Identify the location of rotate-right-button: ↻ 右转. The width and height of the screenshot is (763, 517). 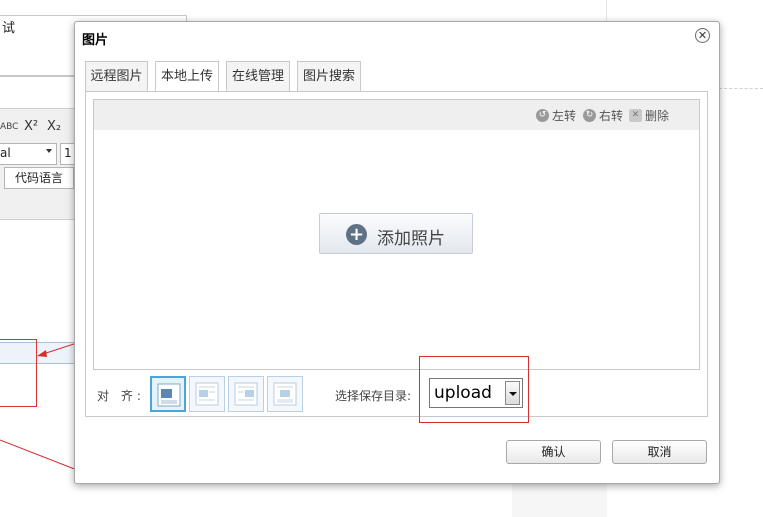
(603, 115).